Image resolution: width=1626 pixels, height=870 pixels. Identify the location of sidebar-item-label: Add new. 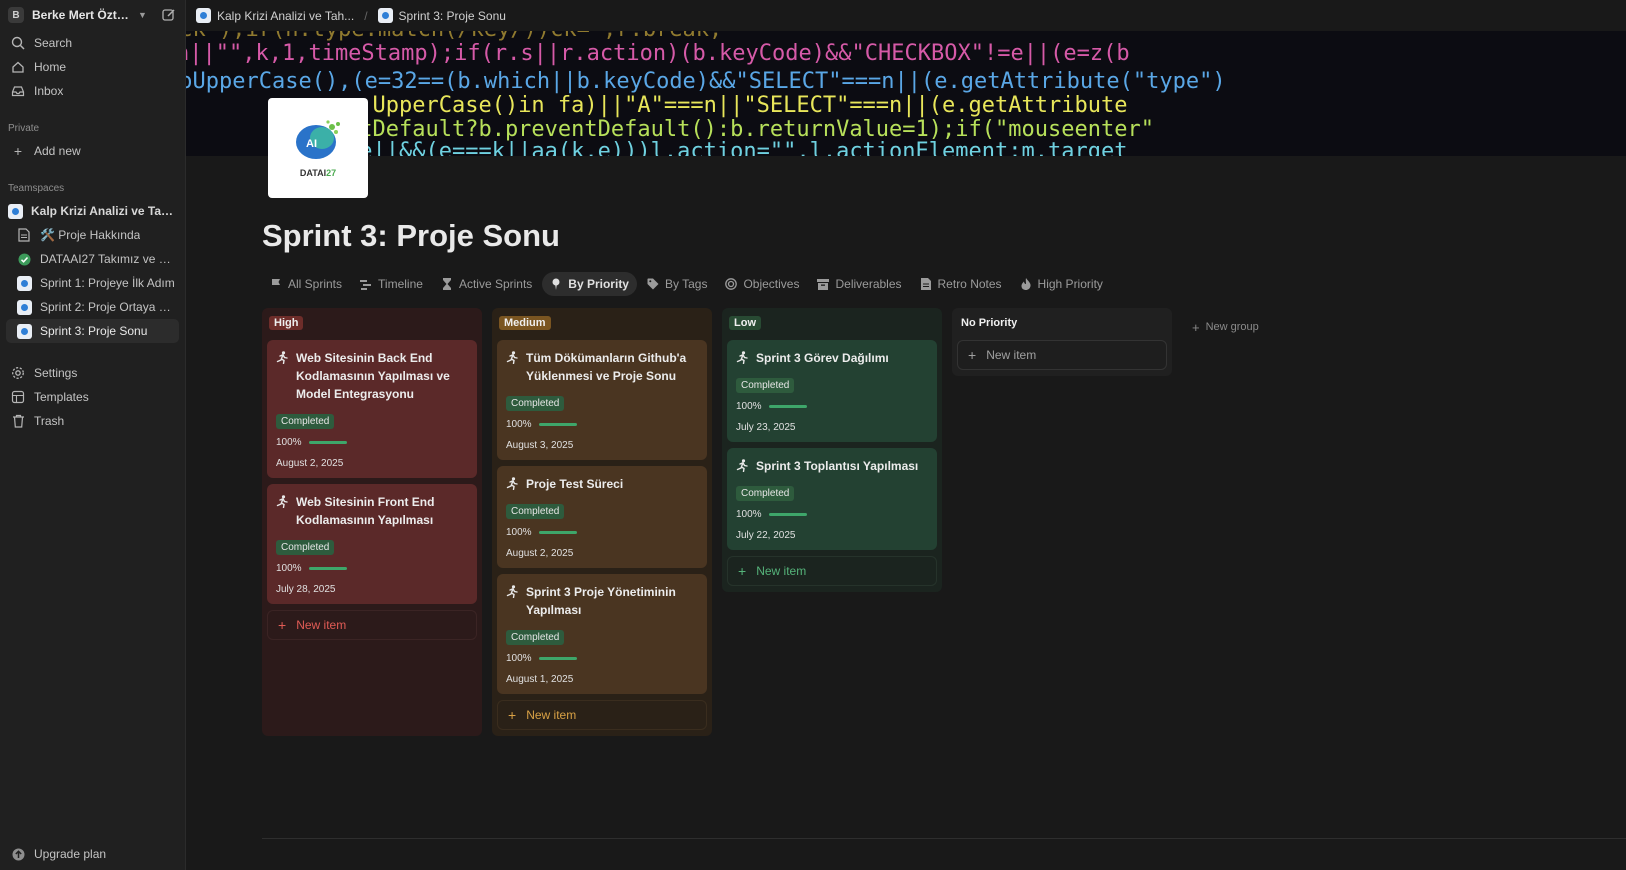
(57, 151).